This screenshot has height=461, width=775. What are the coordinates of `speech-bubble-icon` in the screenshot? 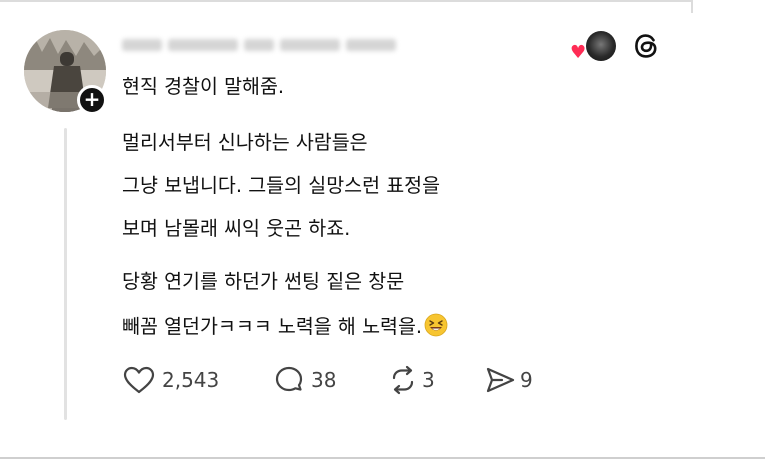 It's located at (289, 379).